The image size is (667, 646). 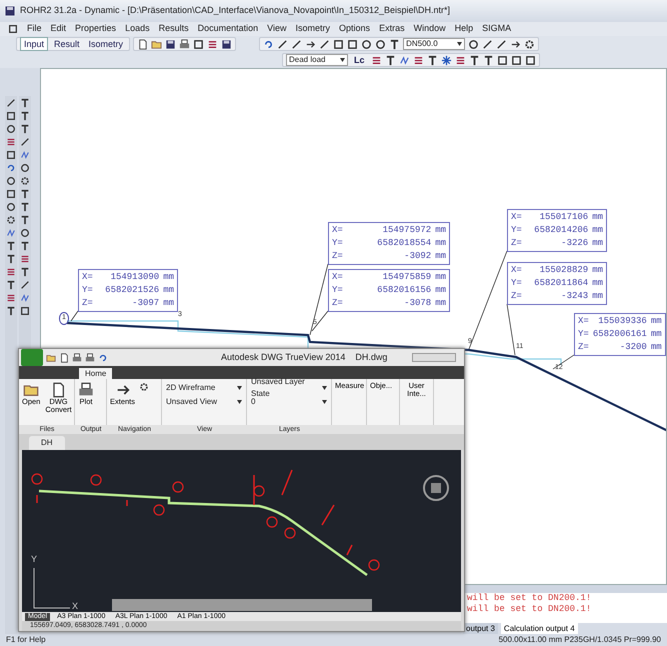 What do you see at coordinates (464, 29) in the screenshot?
I see `menu-item: Help` at bounding box center [464, 29].